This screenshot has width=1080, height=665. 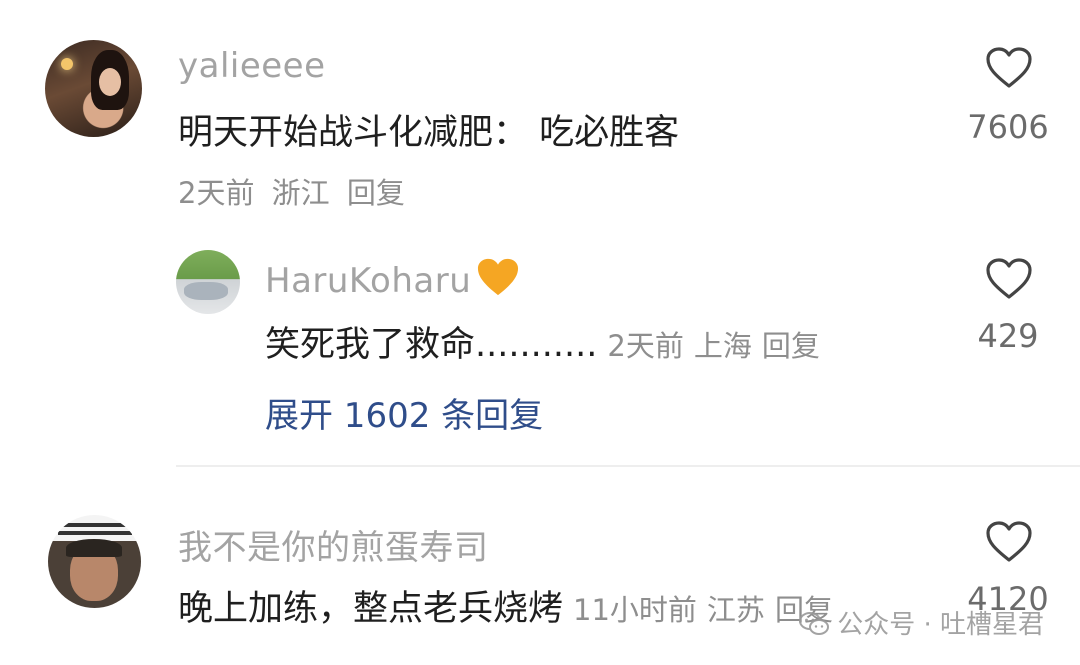 What do you see at coordinates (376, 193) in the screenshot?
I see `reply-button: 回复` at bounding box center [376, 193].